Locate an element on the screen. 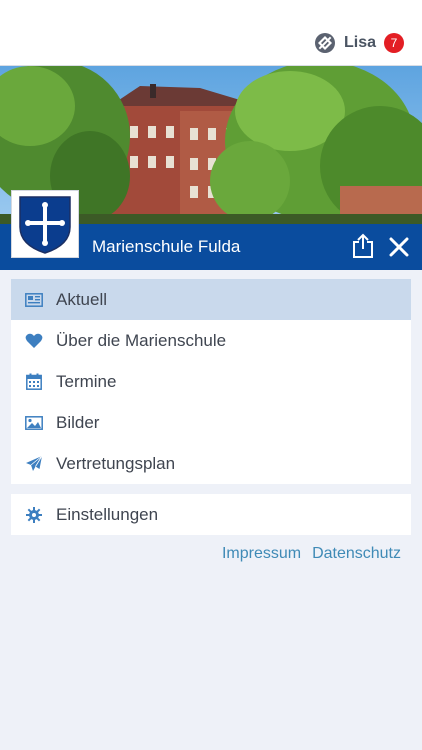  school-name: Marienschule Fulda is located at coordinates (166, 246).